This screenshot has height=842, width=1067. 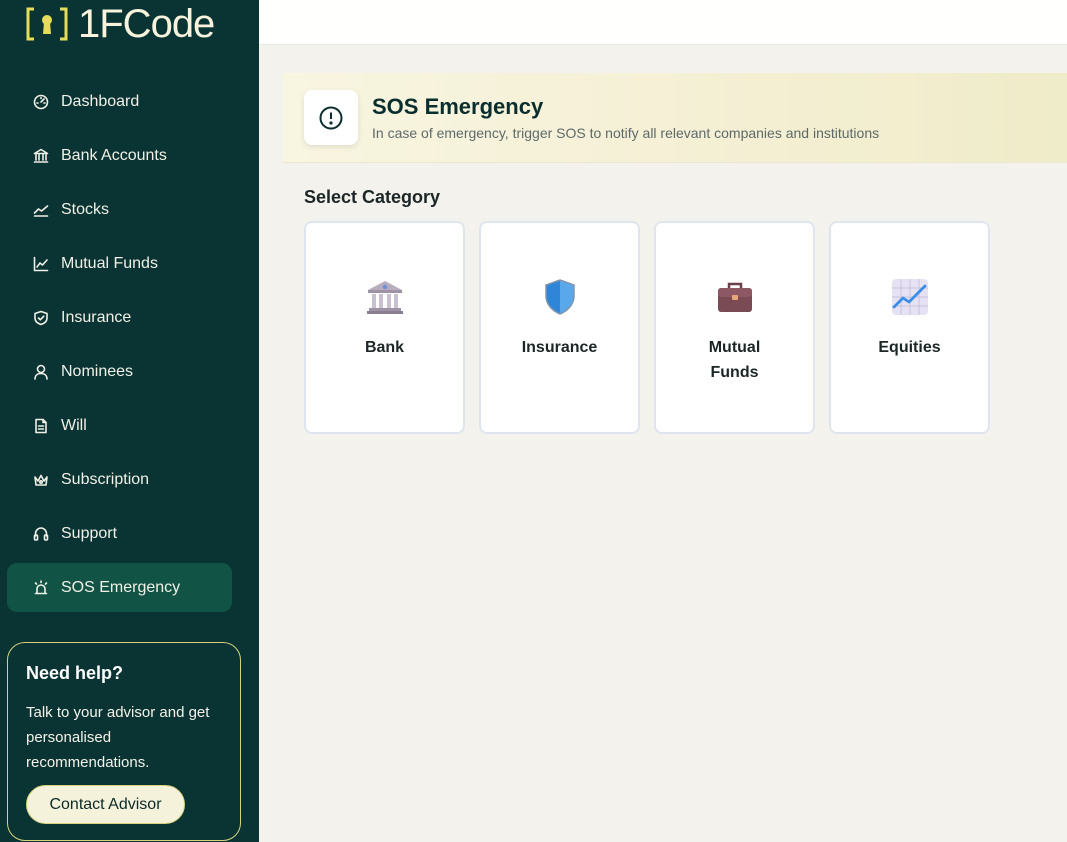 I want to click on sidebar-item-stocks: Stocks, so click(x=119, y=209).